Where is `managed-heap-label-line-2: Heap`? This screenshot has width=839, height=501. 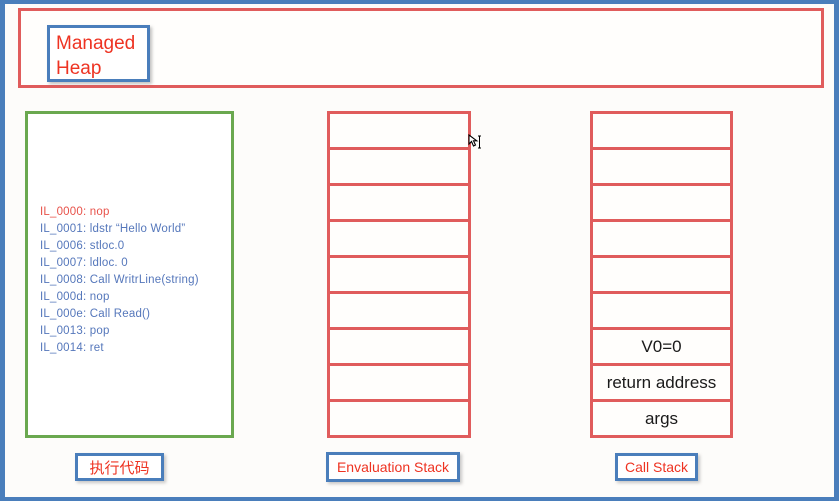
managed-heap-label-line-2: Heap is located at coordinates (79, 68).